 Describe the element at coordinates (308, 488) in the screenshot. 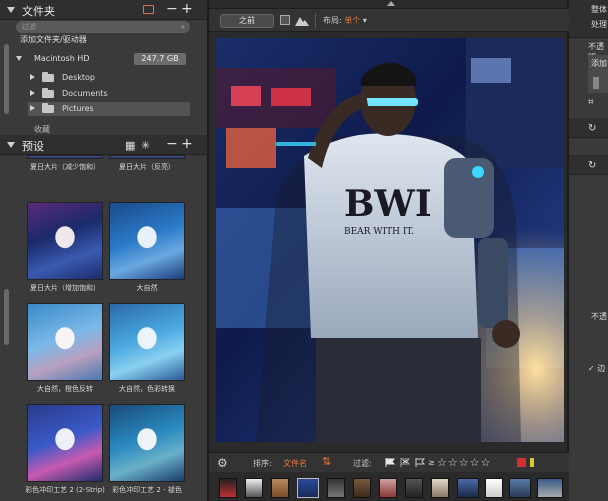

I see `film-thumb-selected` at that location.